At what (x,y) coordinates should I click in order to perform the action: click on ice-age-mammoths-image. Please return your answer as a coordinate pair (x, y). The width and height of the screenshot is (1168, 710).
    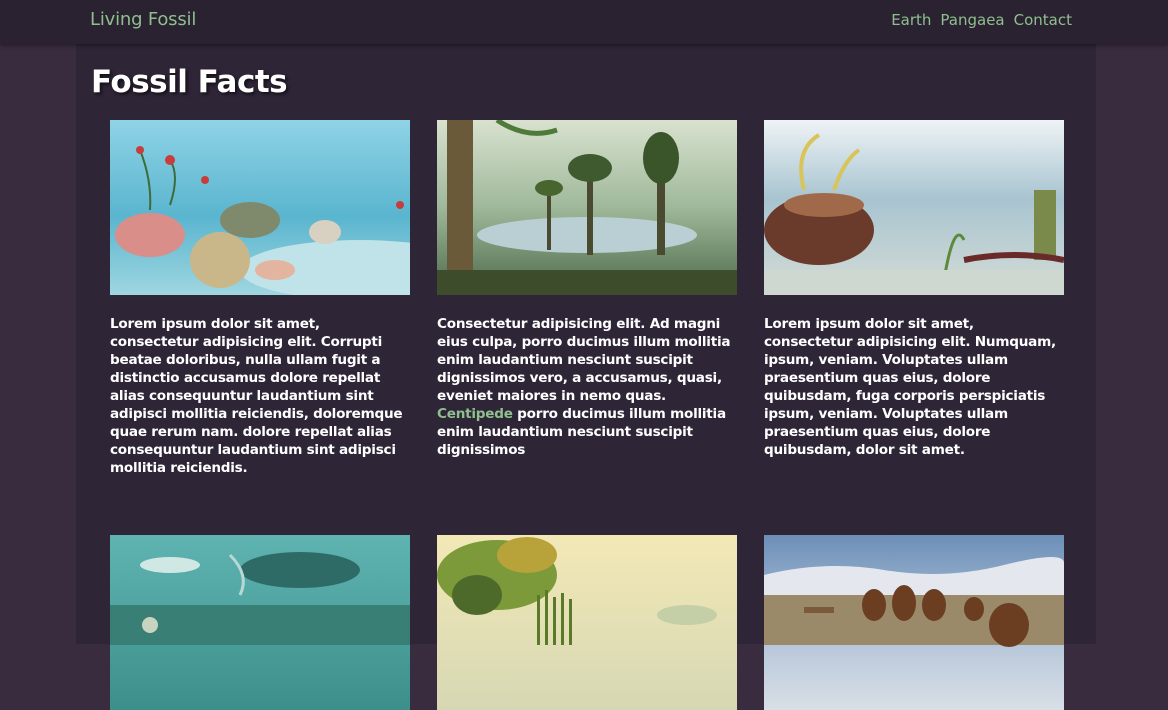
    Looking at the image, I should click on (914, 622).